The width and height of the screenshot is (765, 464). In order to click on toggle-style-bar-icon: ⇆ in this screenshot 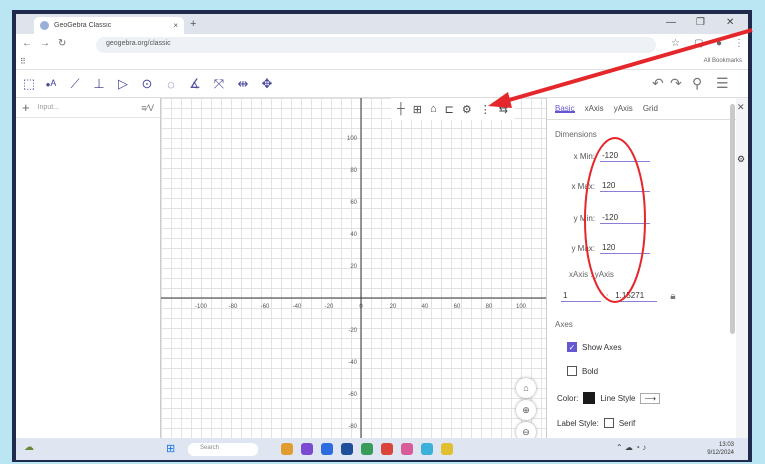, I will do `click(503, 109)`.